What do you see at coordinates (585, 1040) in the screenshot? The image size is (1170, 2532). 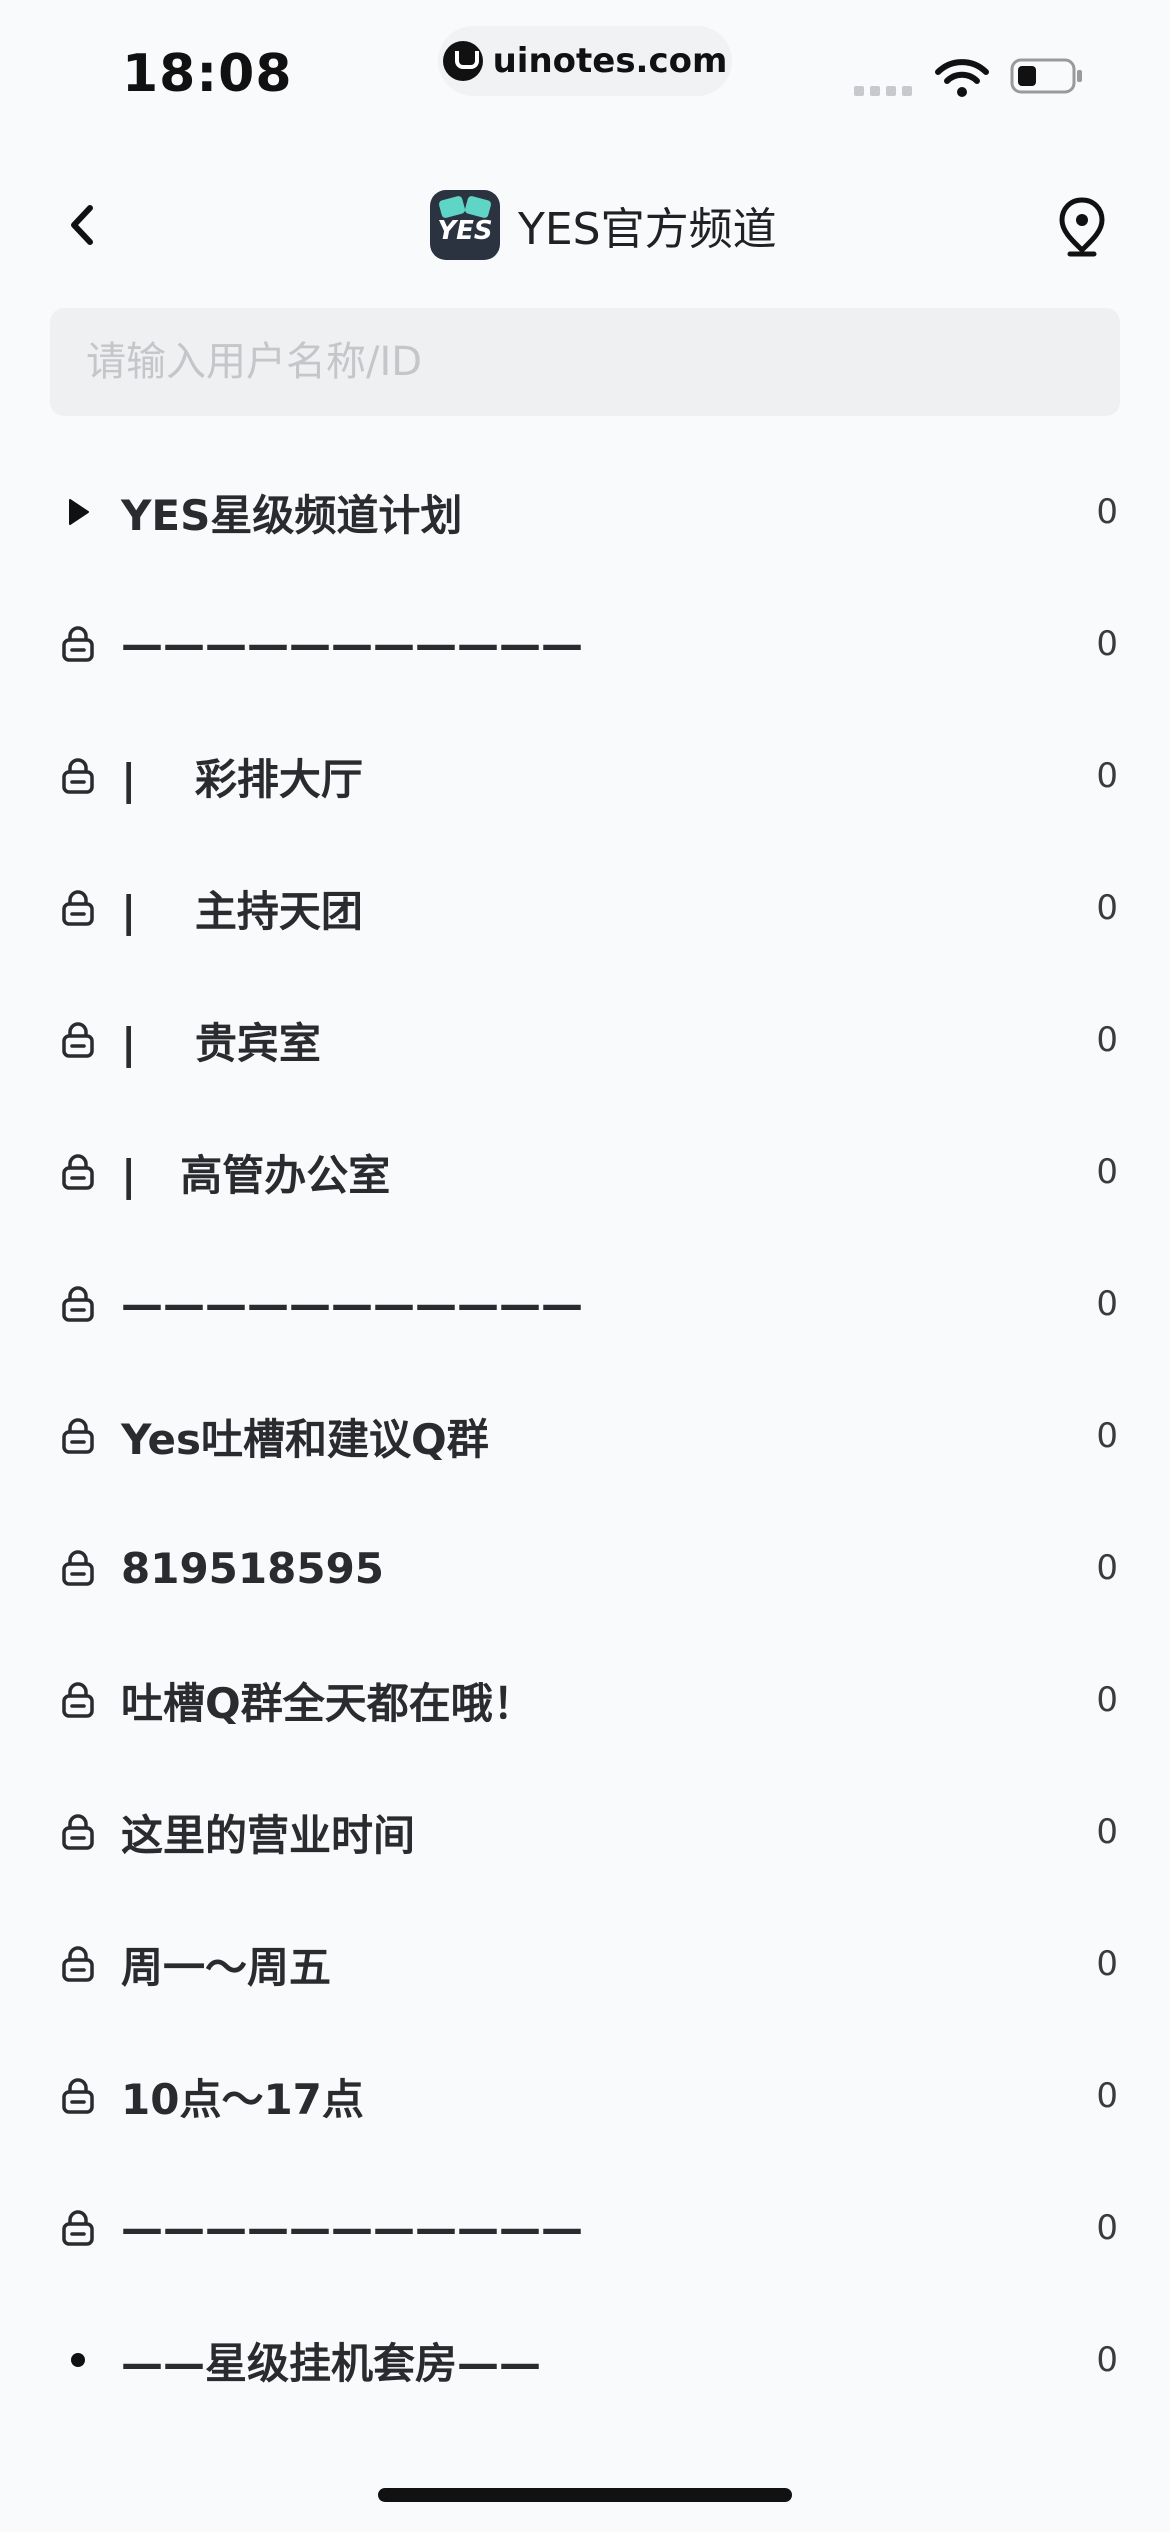 I see `channel-row: | 贵宾室 0` at bounding box center [585, 1040].